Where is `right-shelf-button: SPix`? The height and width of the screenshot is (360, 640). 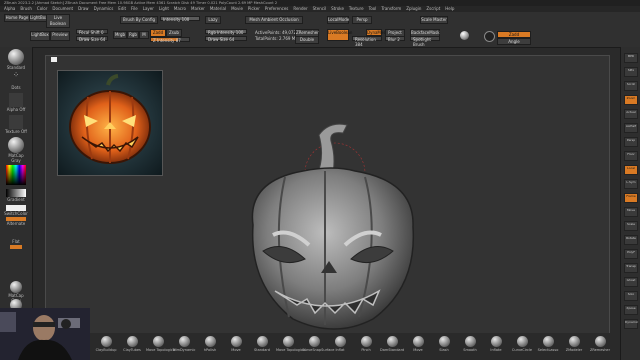
right-shelf-button: SPix is located at coordinates (631, 72).